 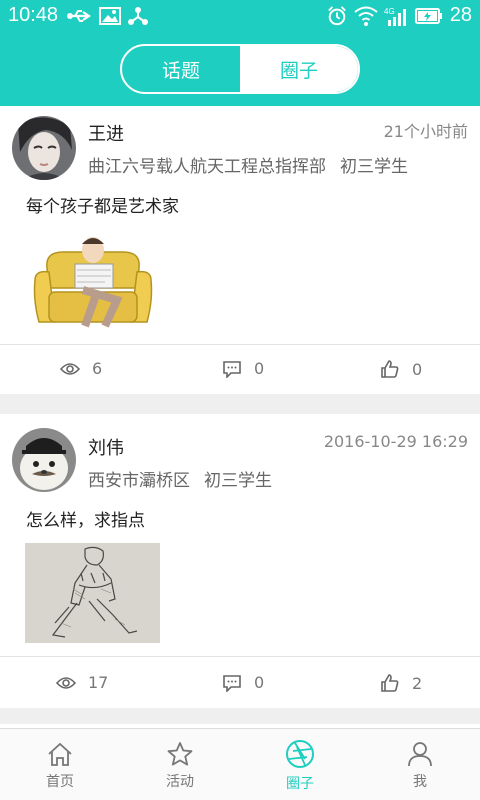 I want to click on tab-topics: 话题, so click(x=181, y=69).